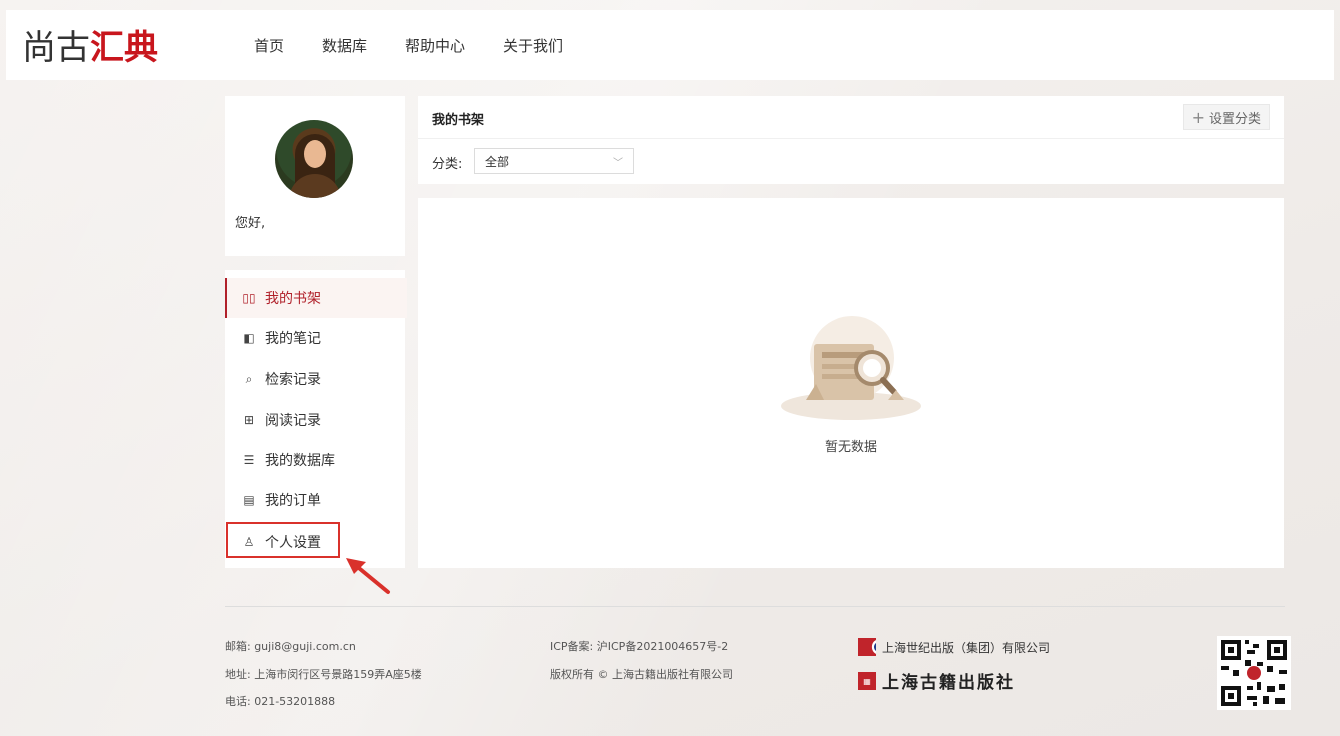 The image size is (1340, 736). I want to click on nav-help-center: 帮助中心, so click(435, 45).